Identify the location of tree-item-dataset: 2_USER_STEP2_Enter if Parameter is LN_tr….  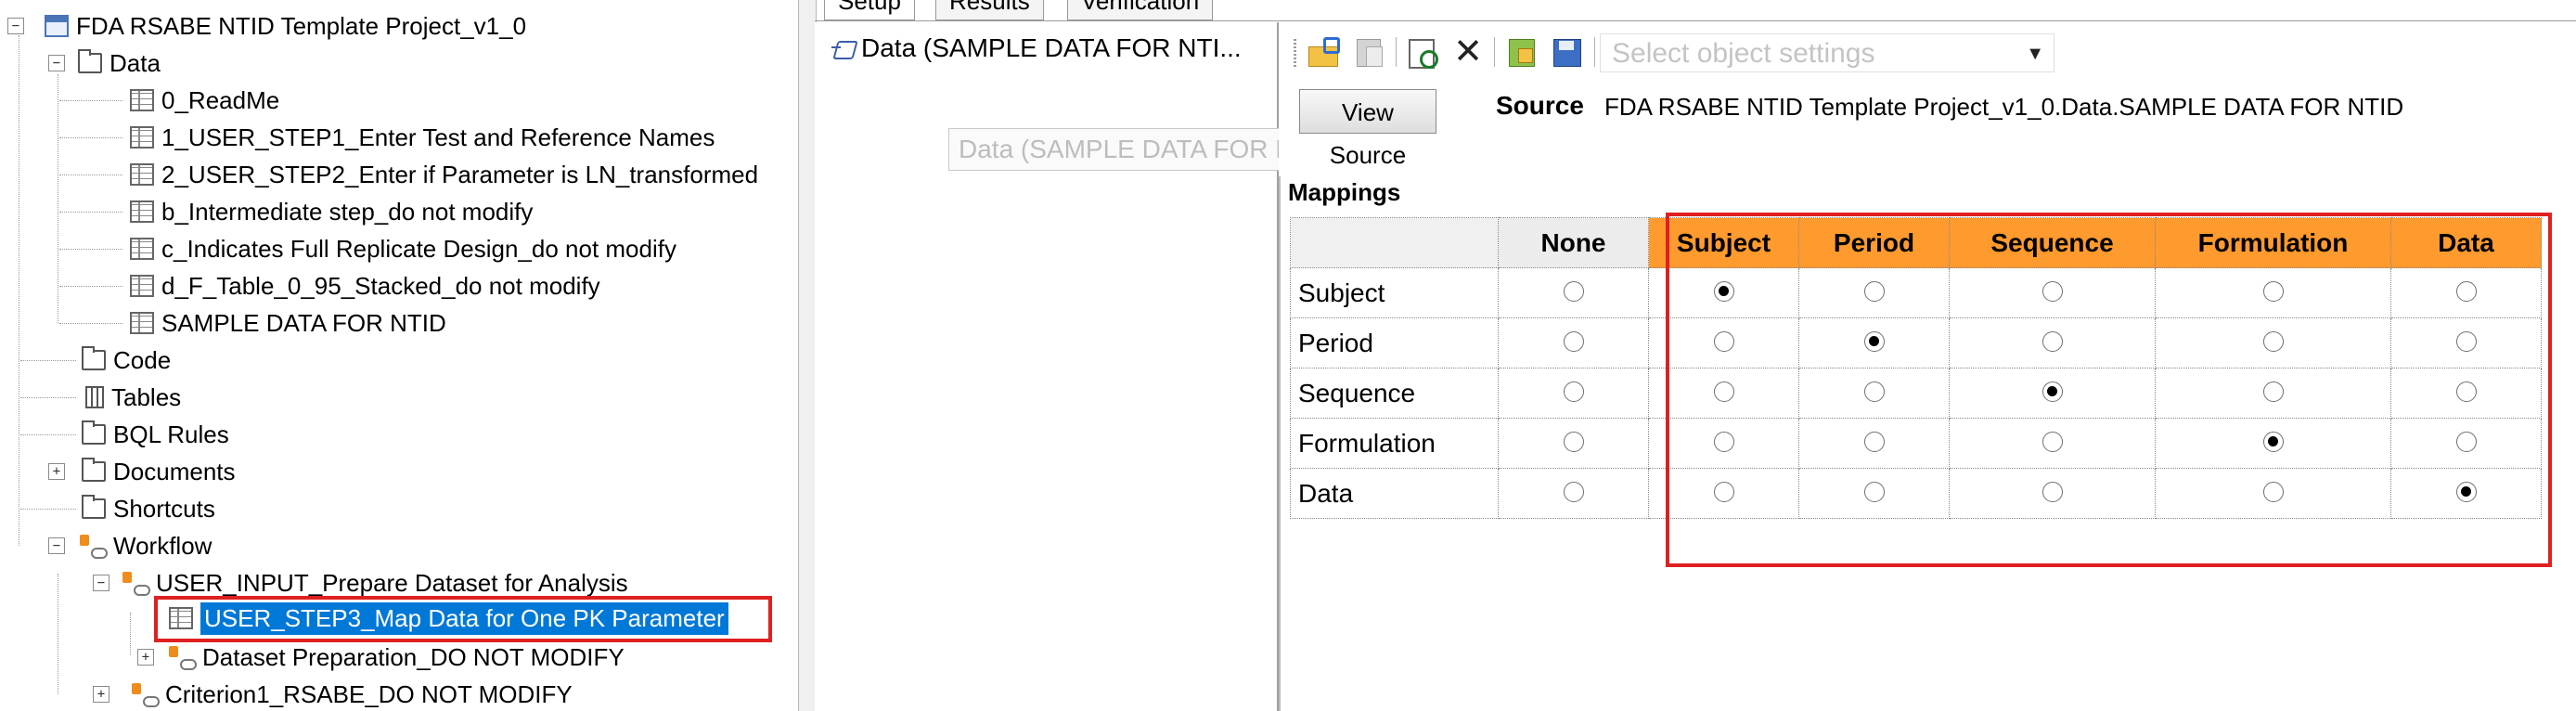
(379, 174).